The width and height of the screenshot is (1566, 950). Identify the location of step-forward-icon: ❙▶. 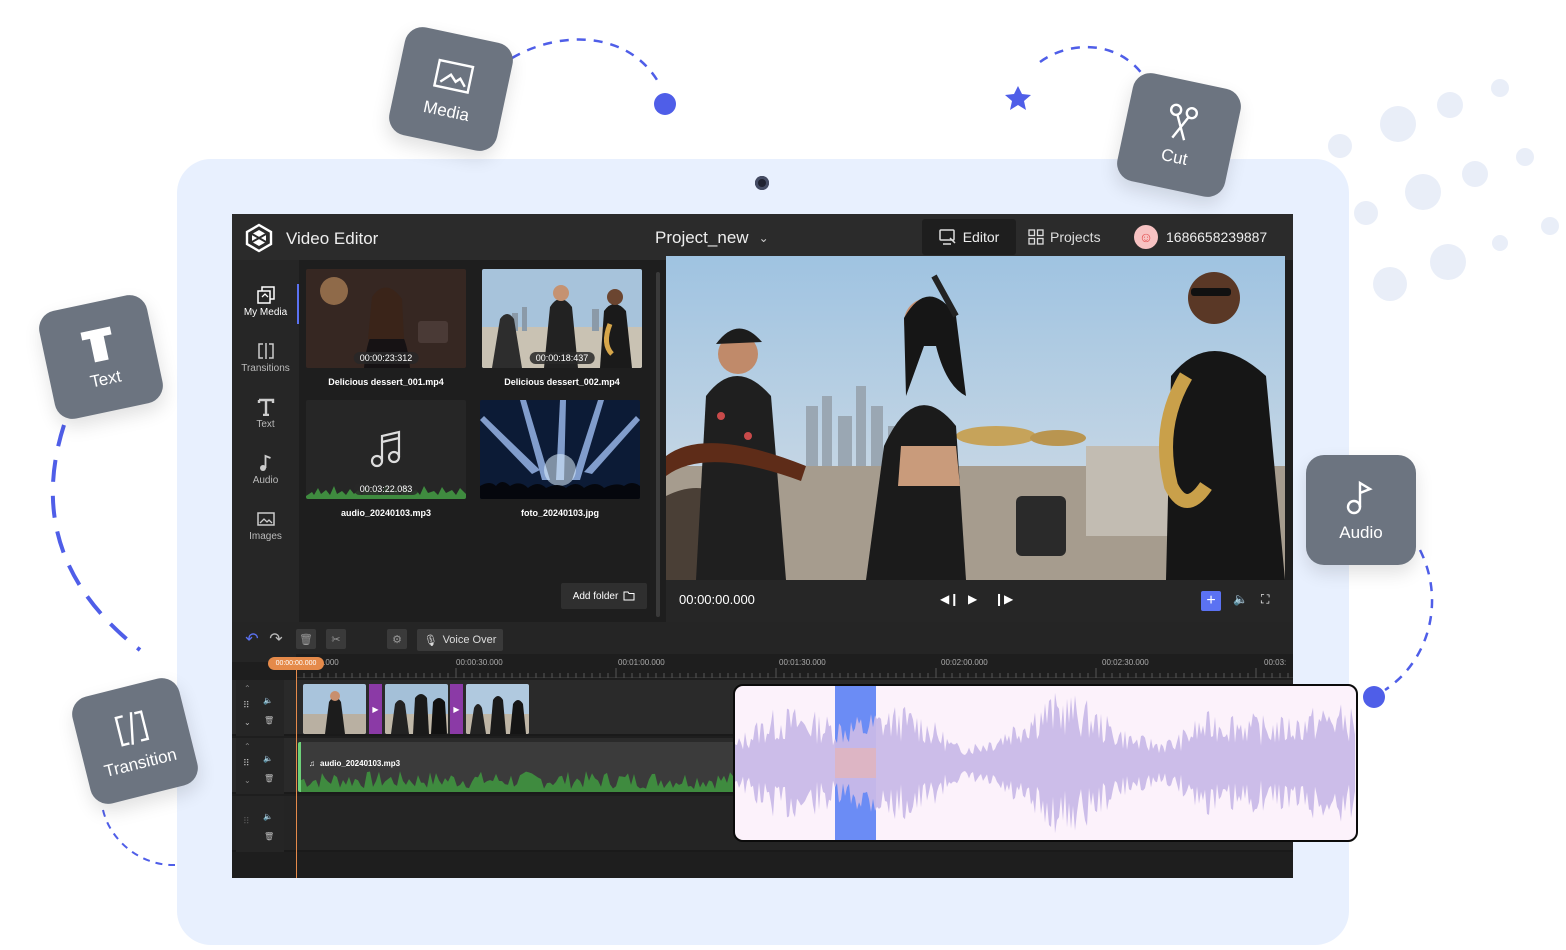
(1003, 599).